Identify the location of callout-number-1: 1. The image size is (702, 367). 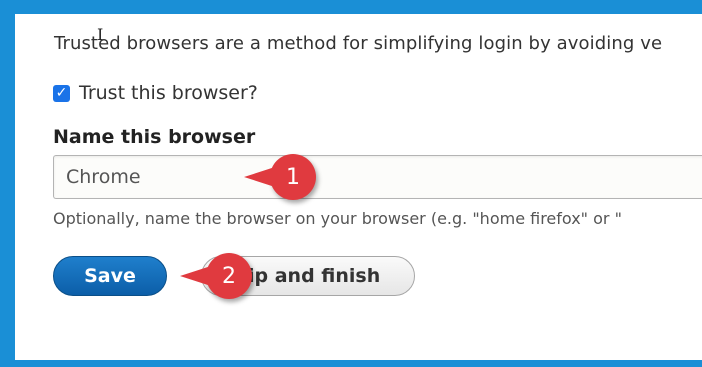
(293, 177).